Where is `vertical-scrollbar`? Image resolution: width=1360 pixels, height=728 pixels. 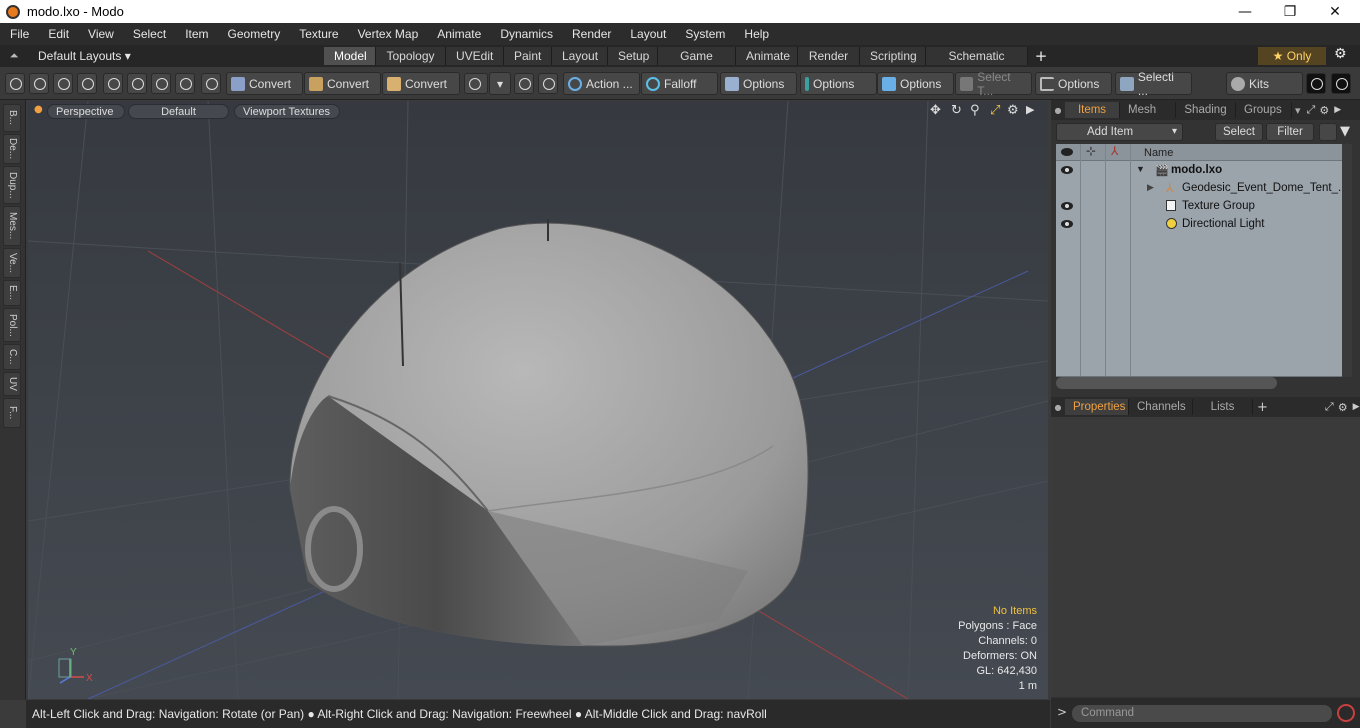
vertical-scrollbar is located at coordinates (1347, 260).